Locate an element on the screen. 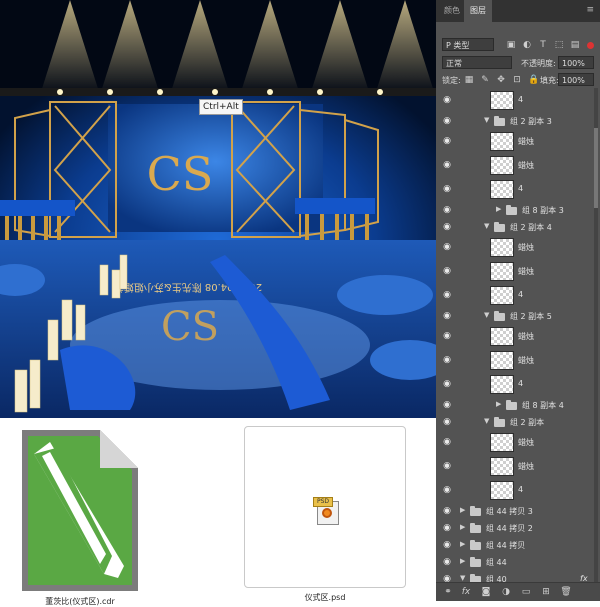 The image size is (600, 607). layer-name: 组 2 副本 3 is located at coordinates (531, 121).